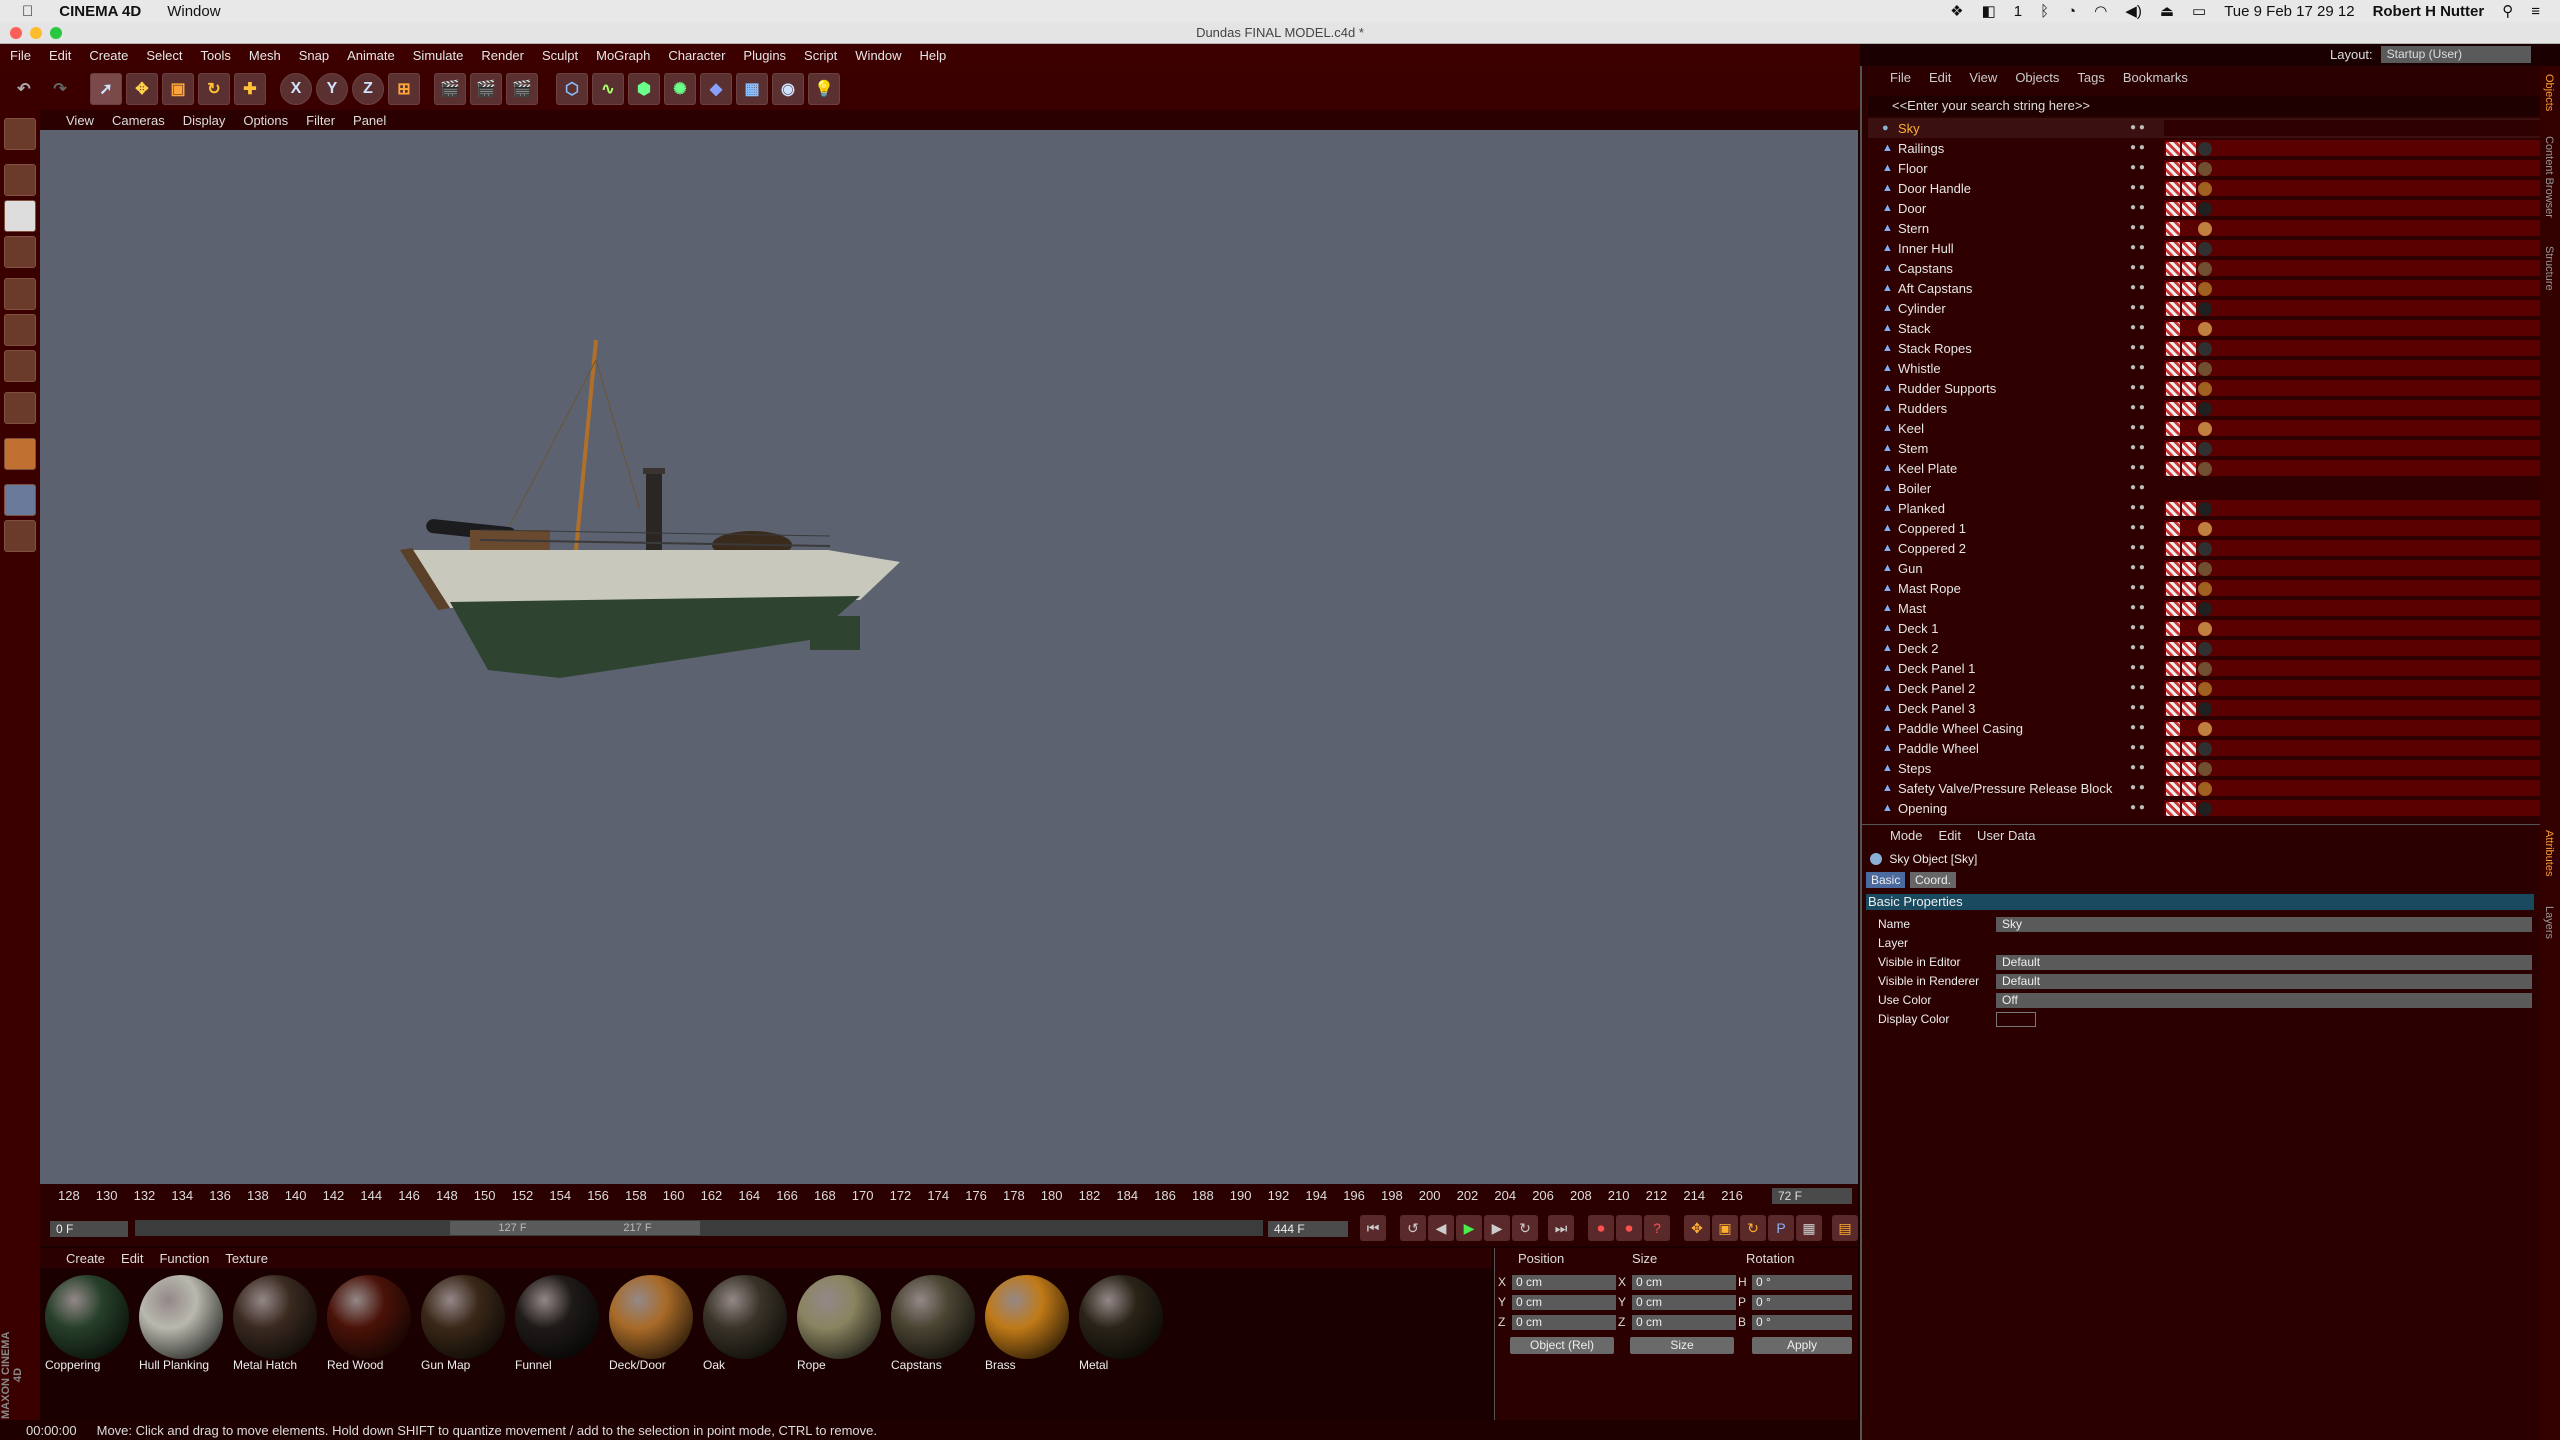  Describe the element at coordinates (2535, 11) in the screenshot. I see `list-icon: ≡` at that location.